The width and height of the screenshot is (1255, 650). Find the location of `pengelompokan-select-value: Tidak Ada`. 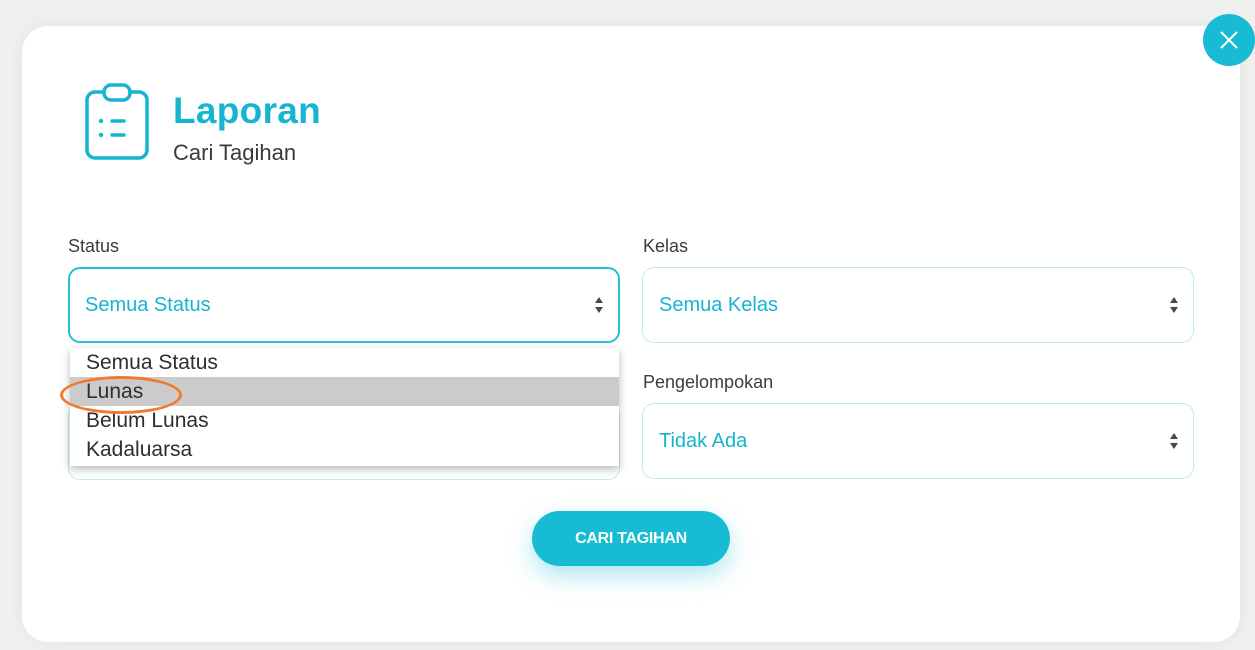

pengelompokan-select-value: Tidak Ada is located at coordinates (703, 440).